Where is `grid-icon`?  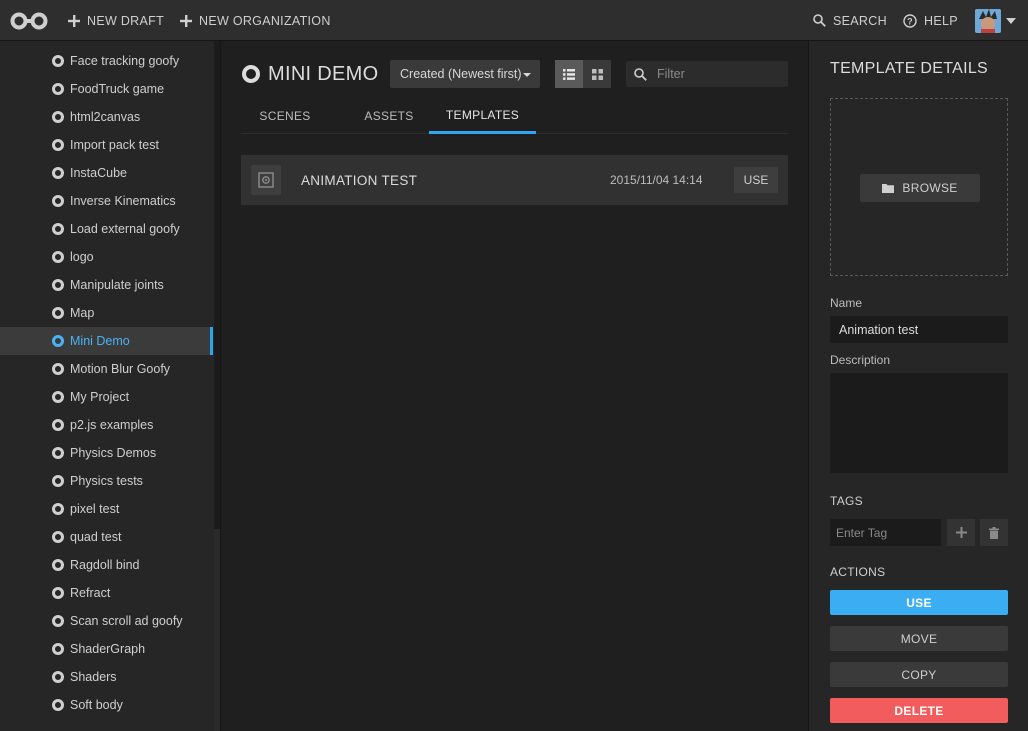 grid-icon is located at coordinates (597, 74).